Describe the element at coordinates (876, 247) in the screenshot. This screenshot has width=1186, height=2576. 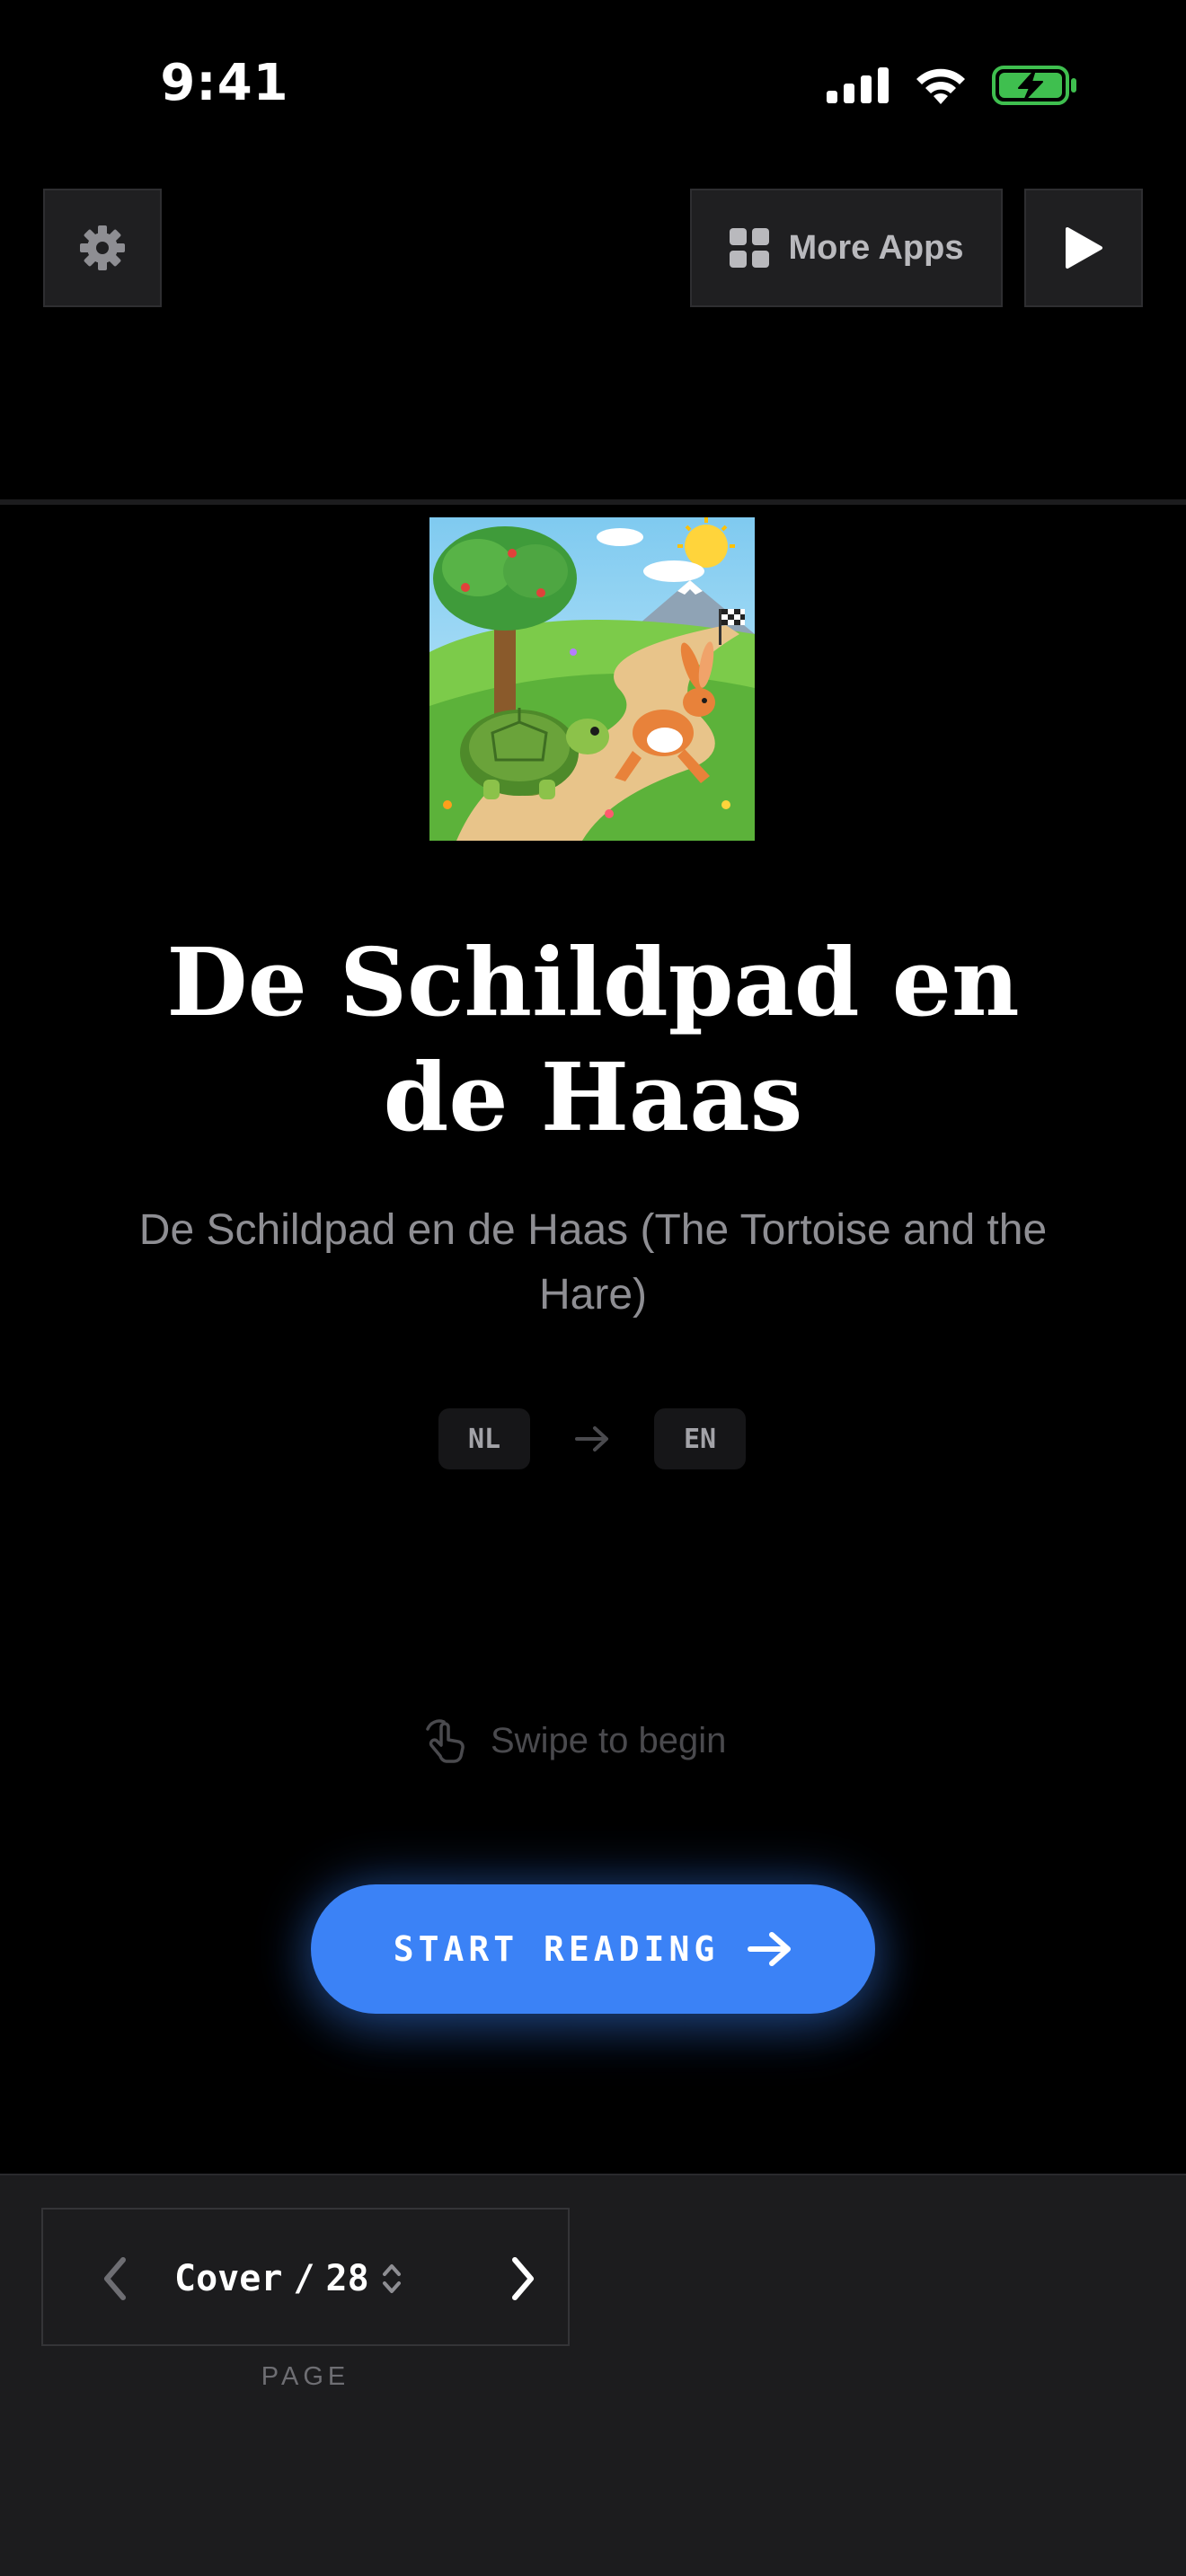
I see `more-apps-label: More Apps` at that location.